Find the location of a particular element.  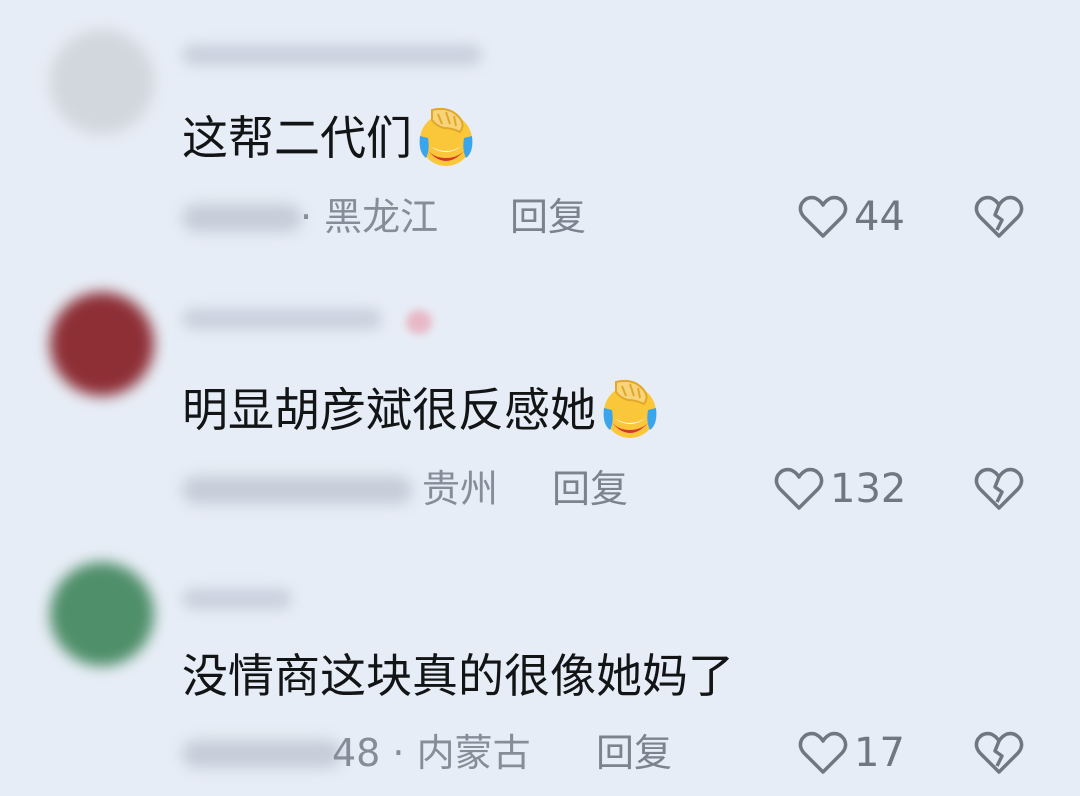

comment-body: 没情商这块真的很像她妈了 is located at coordinates (458, 676).